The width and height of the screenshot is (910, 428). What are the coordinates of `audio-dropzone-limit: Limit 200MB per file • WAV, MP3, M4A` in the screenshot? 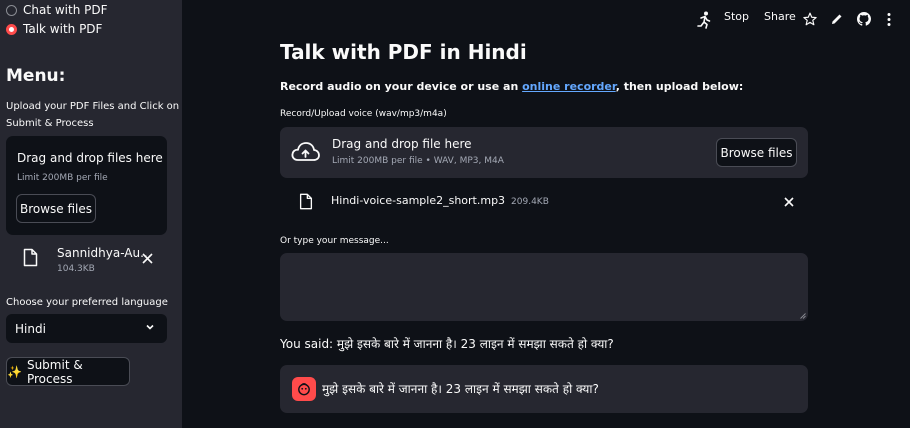 It's located at (418, 161).